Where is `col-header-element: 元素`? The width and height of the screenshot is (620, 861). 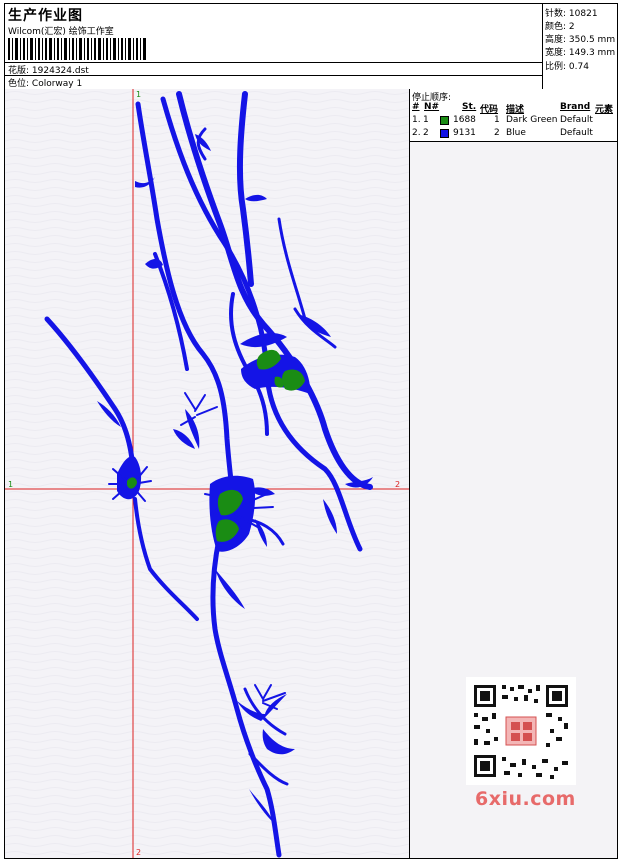
col-header-element: 元素 is located at coordinates (604, 110).